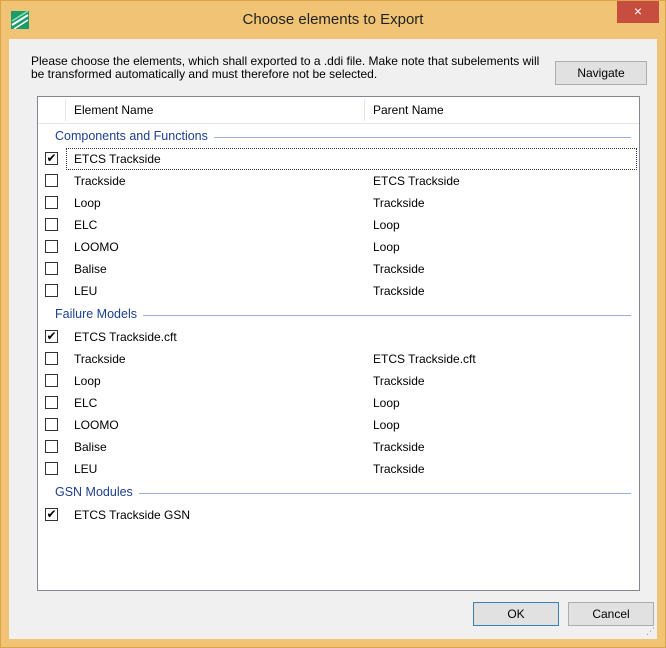 This screenshot has height=648, width=666. I want to click on column-header-element-name: Element Name, so click(113, 110).